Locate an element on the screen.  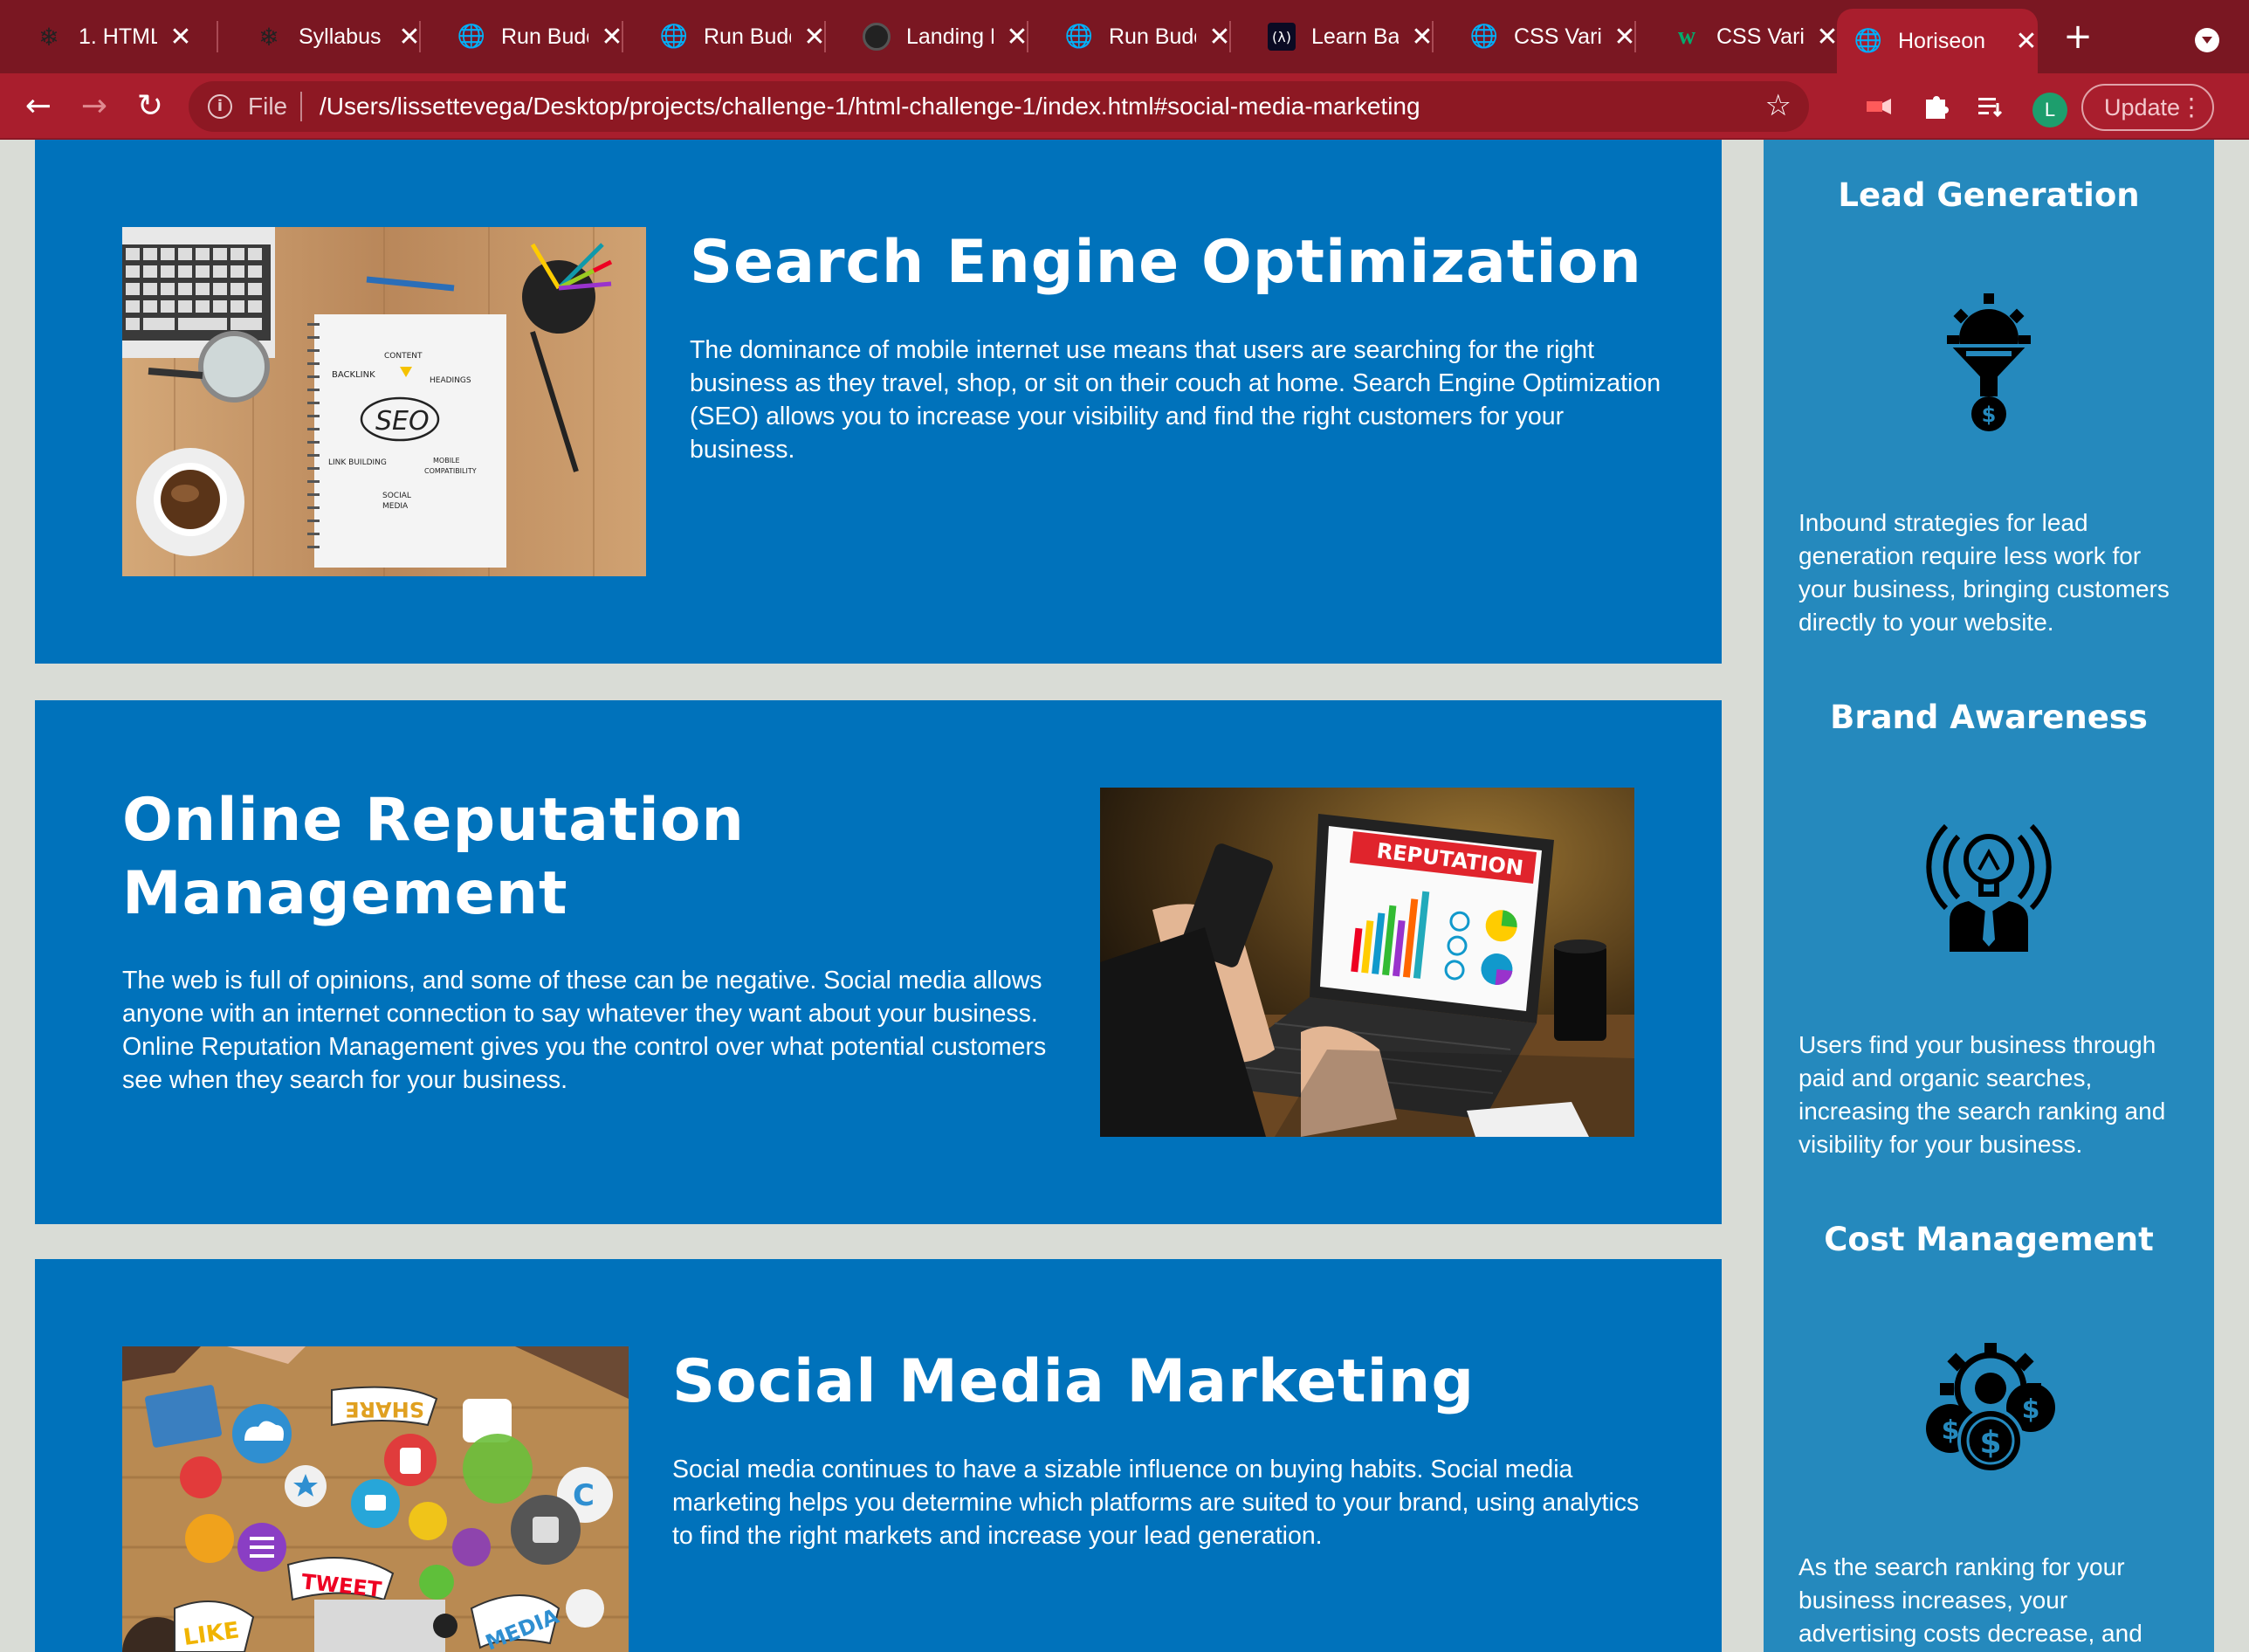
image-word-media: MEDIA is located at coordinates (396, 506).